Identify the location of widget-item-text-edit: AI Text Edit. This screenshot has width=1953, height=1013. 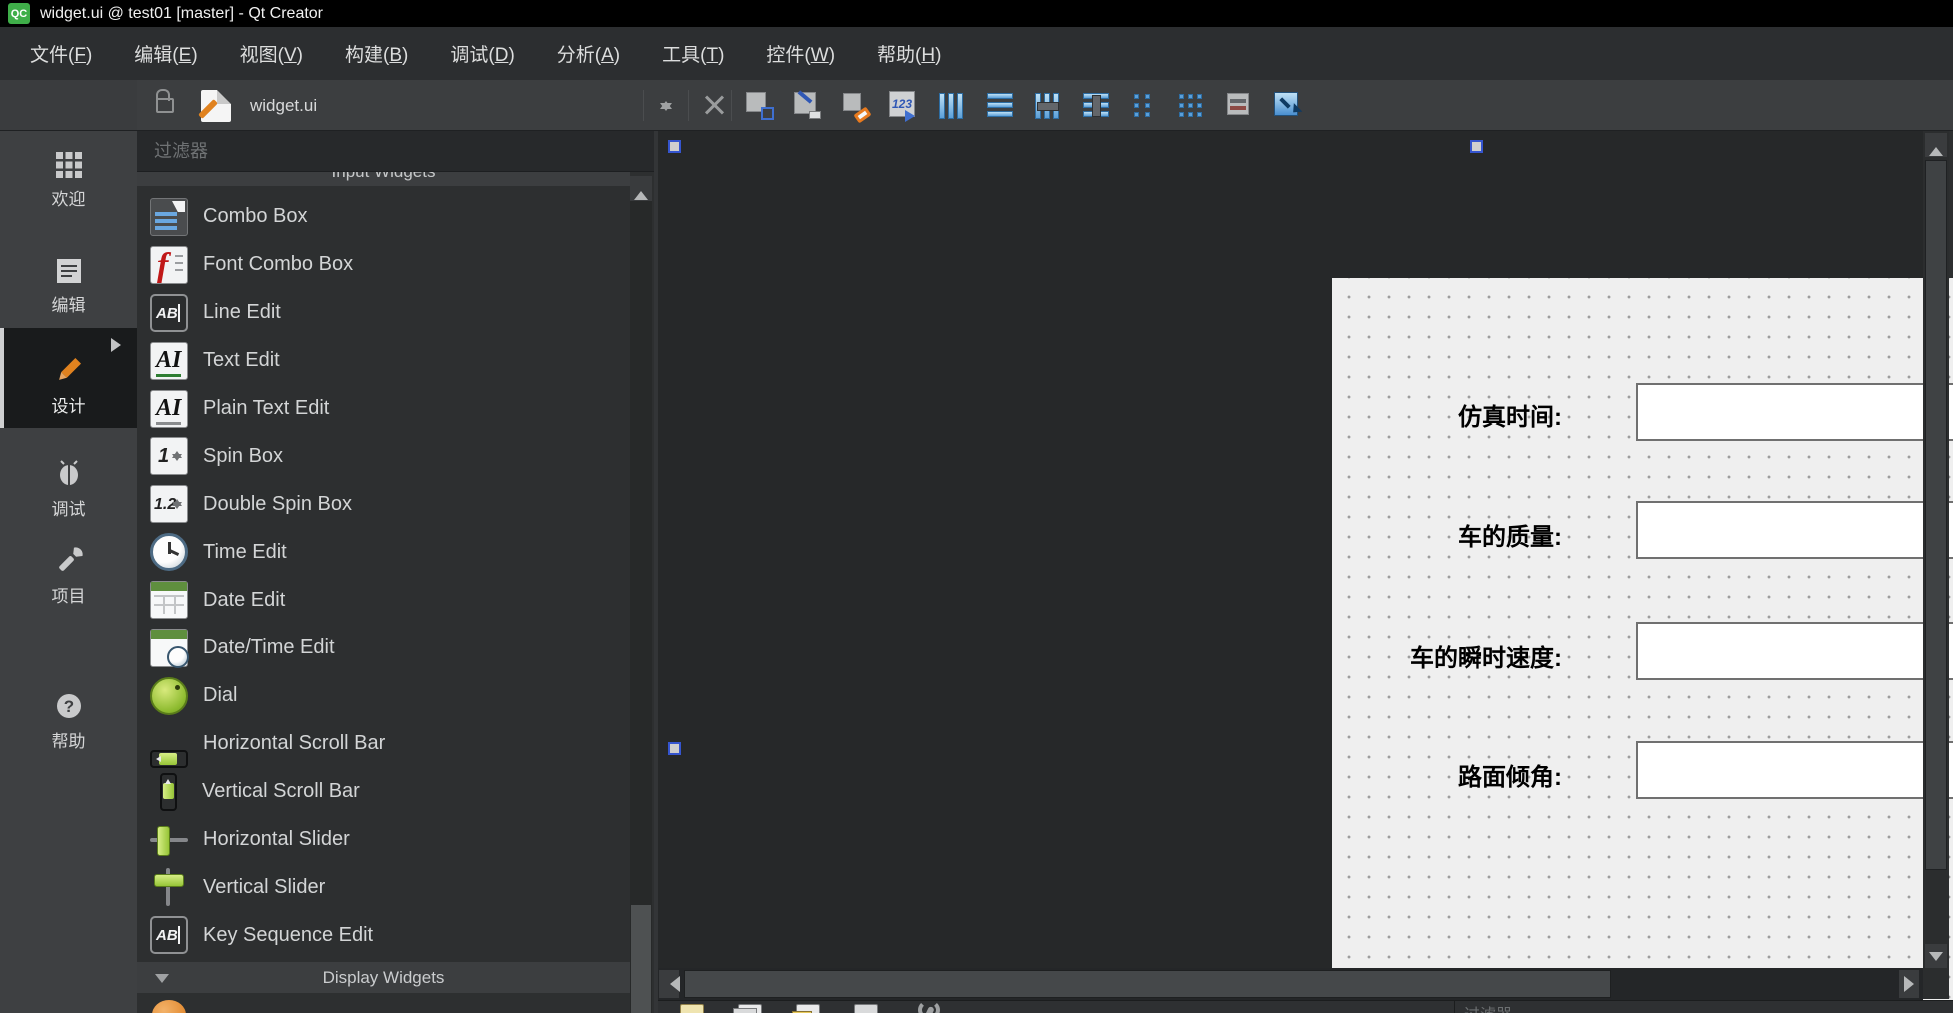
(383, 361).